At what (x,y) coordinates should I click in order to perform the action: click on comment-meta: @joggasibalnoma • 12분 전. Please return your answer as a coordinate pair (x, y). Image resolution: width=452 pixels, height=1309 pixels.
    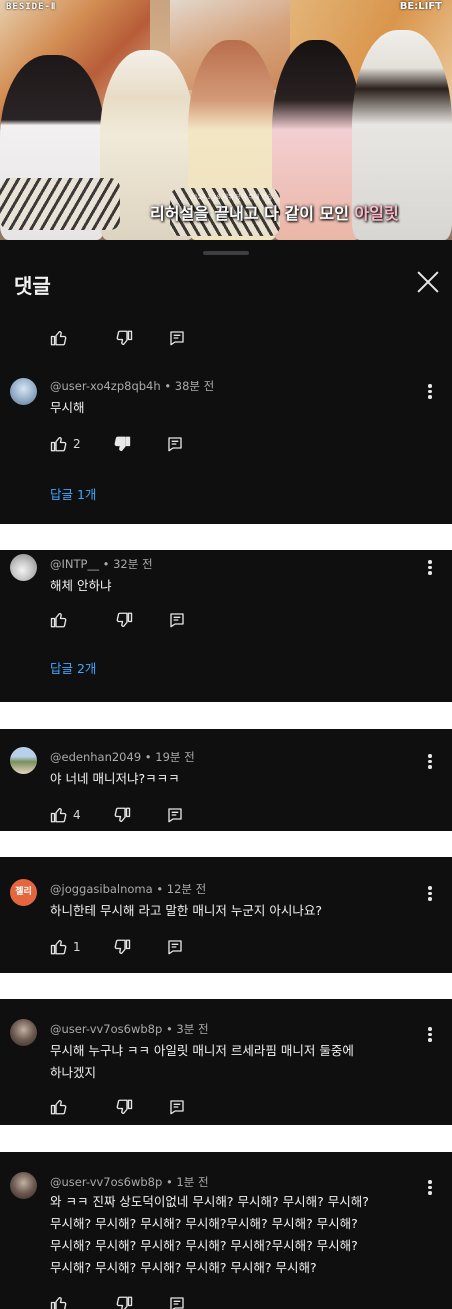
    Looking at the image, I should click on (128, 889).